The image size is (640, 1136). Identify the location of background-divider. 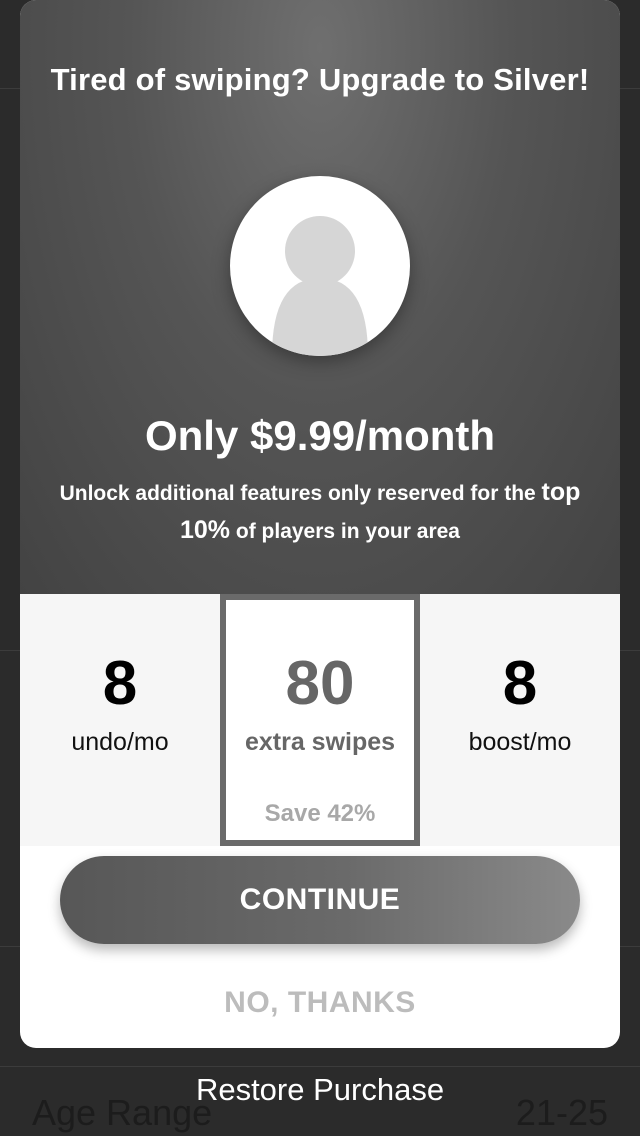
(320, 1066).